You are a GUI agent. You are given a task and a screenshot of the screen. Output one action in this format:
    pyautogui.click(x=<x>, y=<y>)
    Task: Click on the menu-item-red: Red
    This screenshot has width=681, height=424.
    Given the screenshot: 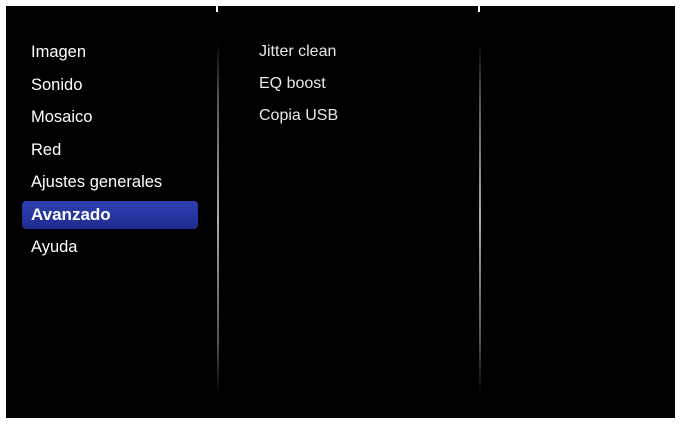 What is the action you would take?
    pyautogui.click(x=110, y=150)
    